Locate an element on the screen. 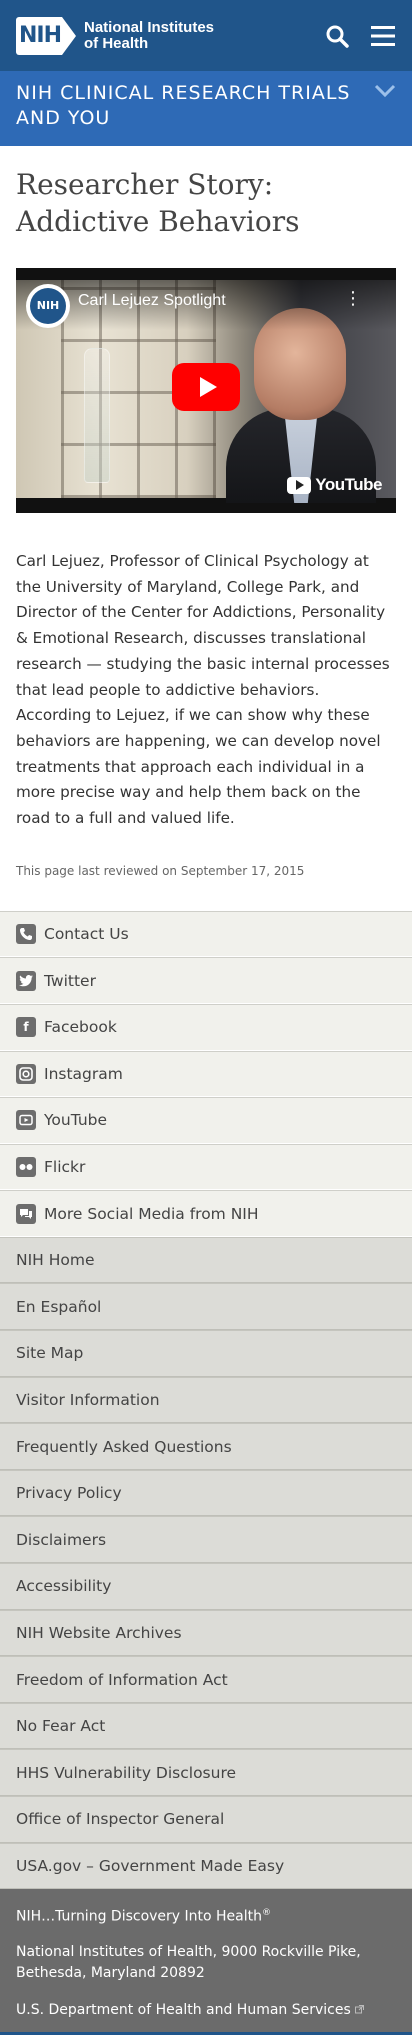 This screenshot has width=412, height=2035. facebook-icon: f is located at coordinates (26, 1027).